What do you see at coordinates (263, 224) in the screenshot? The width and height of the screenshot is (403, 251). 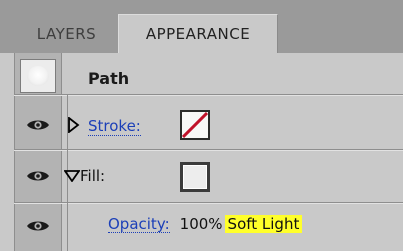 I see `blend-mode-value: Soft Light` at bounding box center [263, 224].